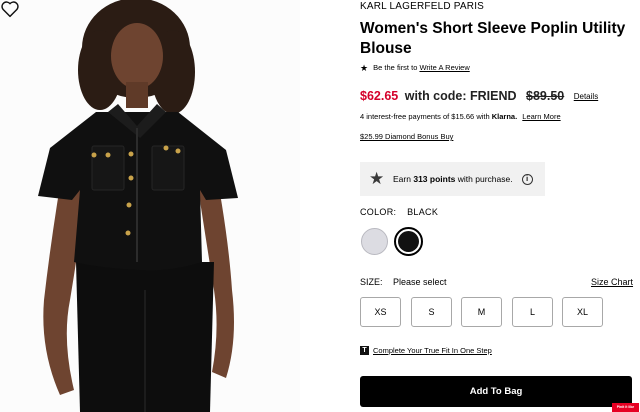 This screenshot has height=412, width=640. I want to click on color-label: COLOR:, so click(378, 212).